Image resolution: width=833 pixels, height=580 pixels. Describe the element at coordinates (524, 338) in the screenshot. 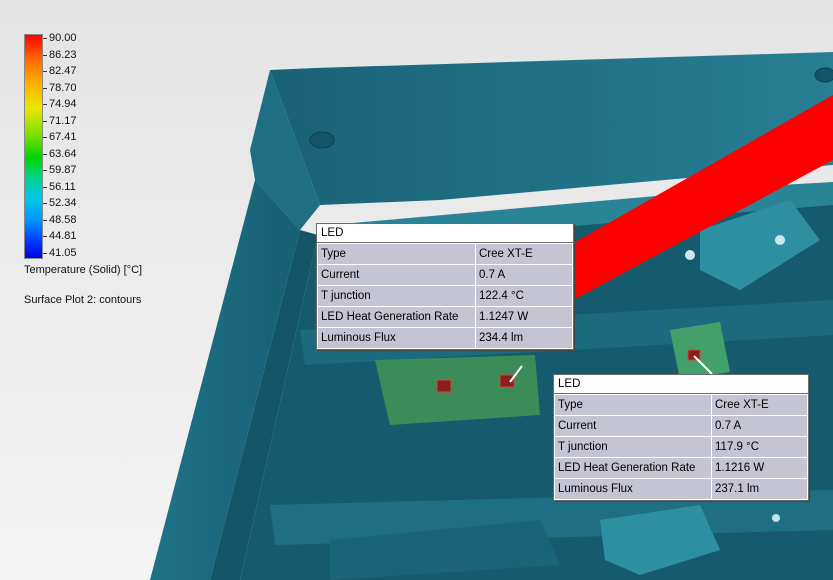

I see `row-value: 234.4 lm` at that location.